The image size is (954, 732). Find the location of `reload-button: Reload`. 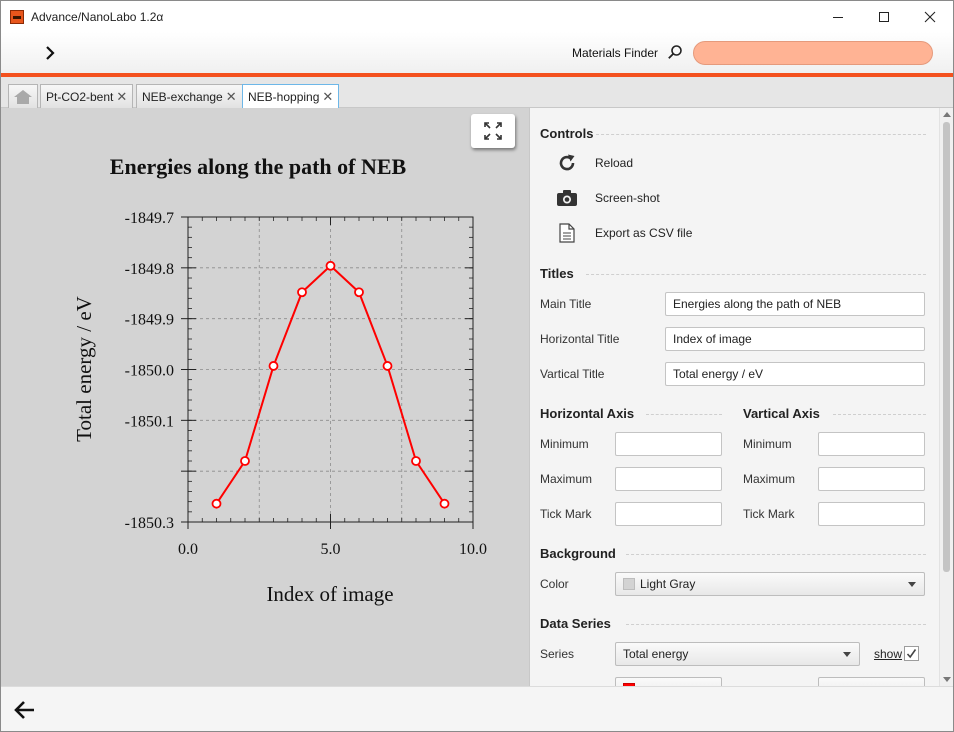

reload-button: Reload is located at coordinates (594, 163).